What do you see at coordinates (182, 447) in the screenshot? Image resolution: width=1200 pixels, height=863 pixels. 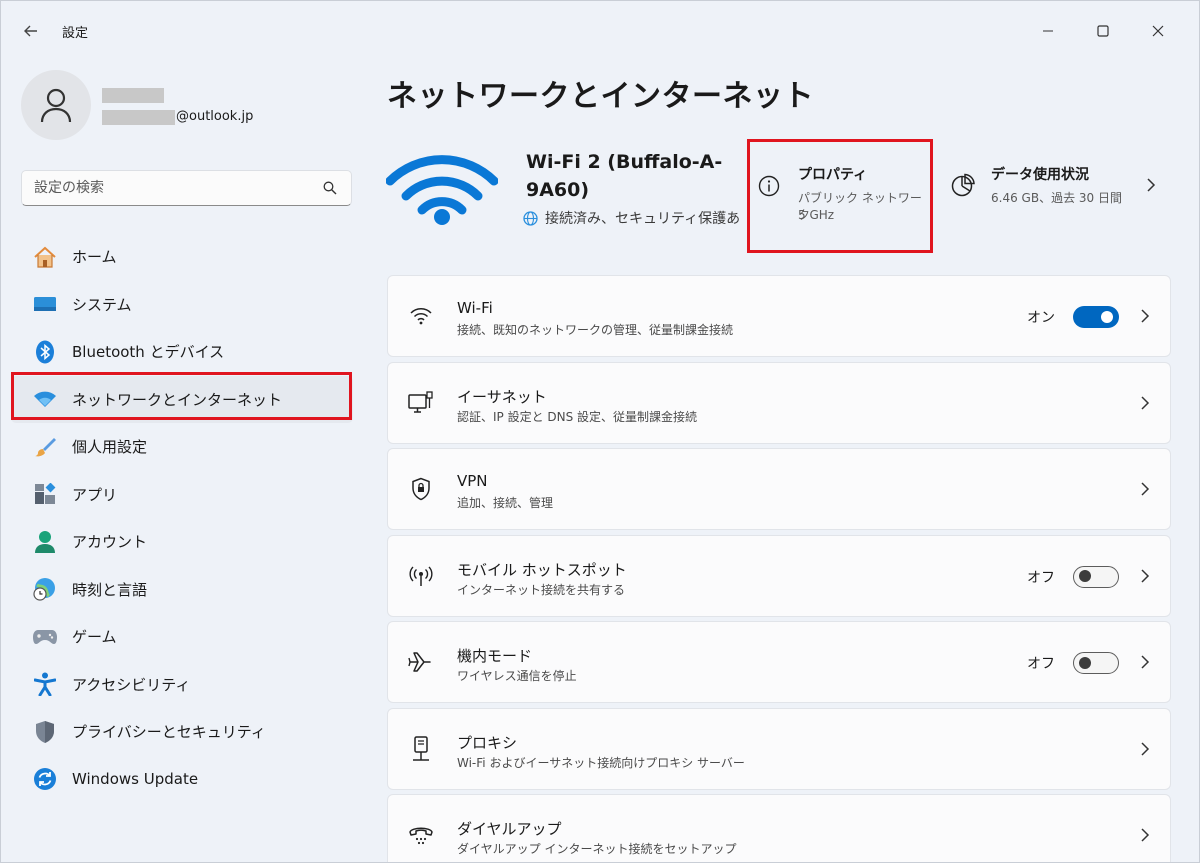 I see `sidebar-item-personalization: 個人用設定` at bounding box center [182, 447].